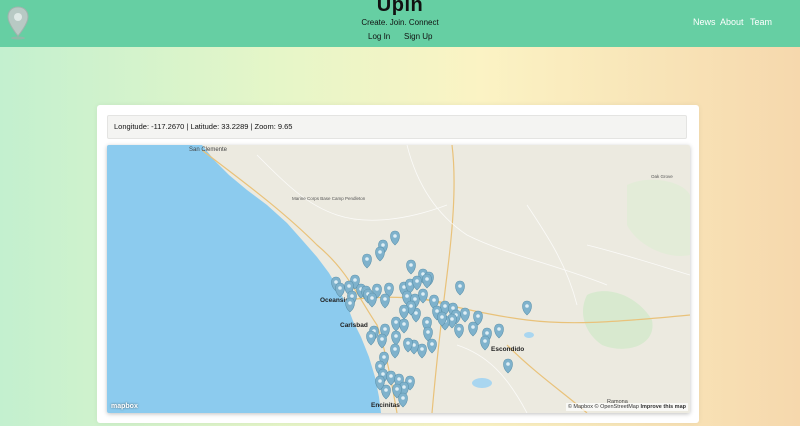 This screenshot has height=426, width=800. Describe the element at coordinates (379, 36) in the screenshot. I see `login-link: Log In` at that location.